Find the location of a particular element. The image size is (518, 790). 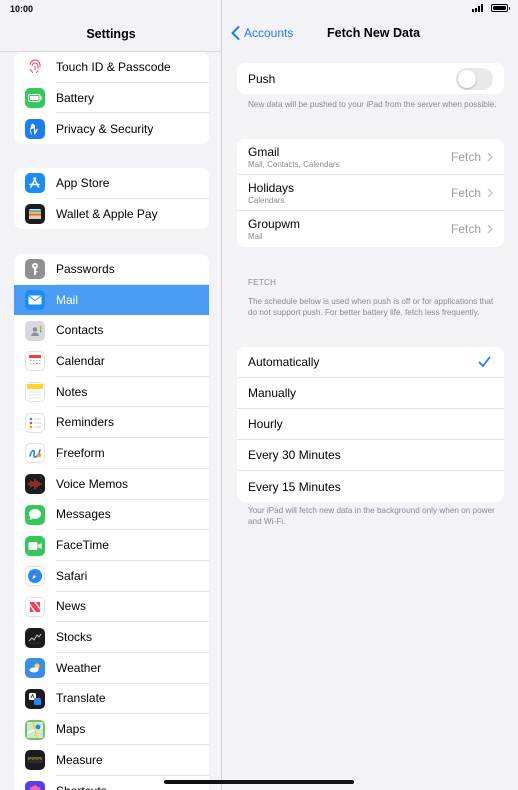

sidebar-item-maps: Maps is located at coordinates (111, 729).